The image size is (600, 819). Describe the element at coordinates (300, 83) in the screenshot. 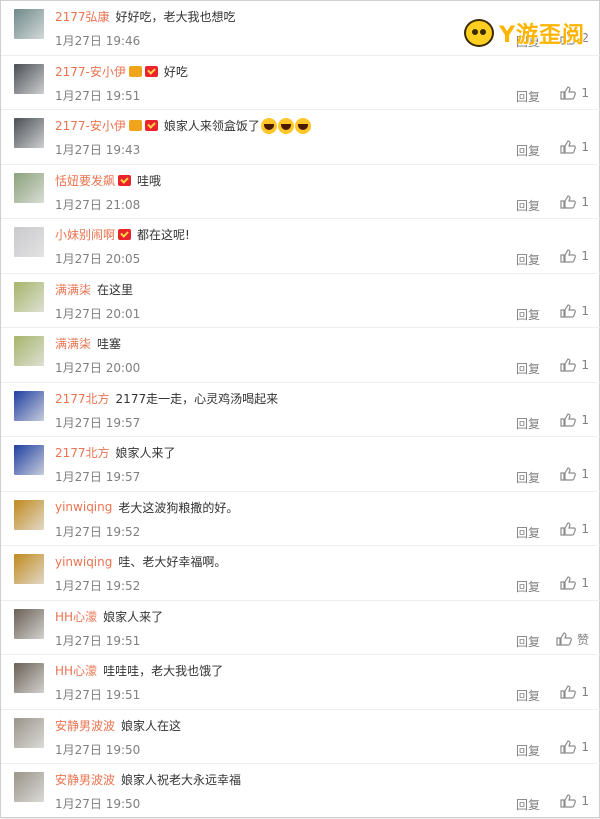

I see `comment-row: 2177-安小伊 好吃 1月27日 19:51 回复 1` at that location.